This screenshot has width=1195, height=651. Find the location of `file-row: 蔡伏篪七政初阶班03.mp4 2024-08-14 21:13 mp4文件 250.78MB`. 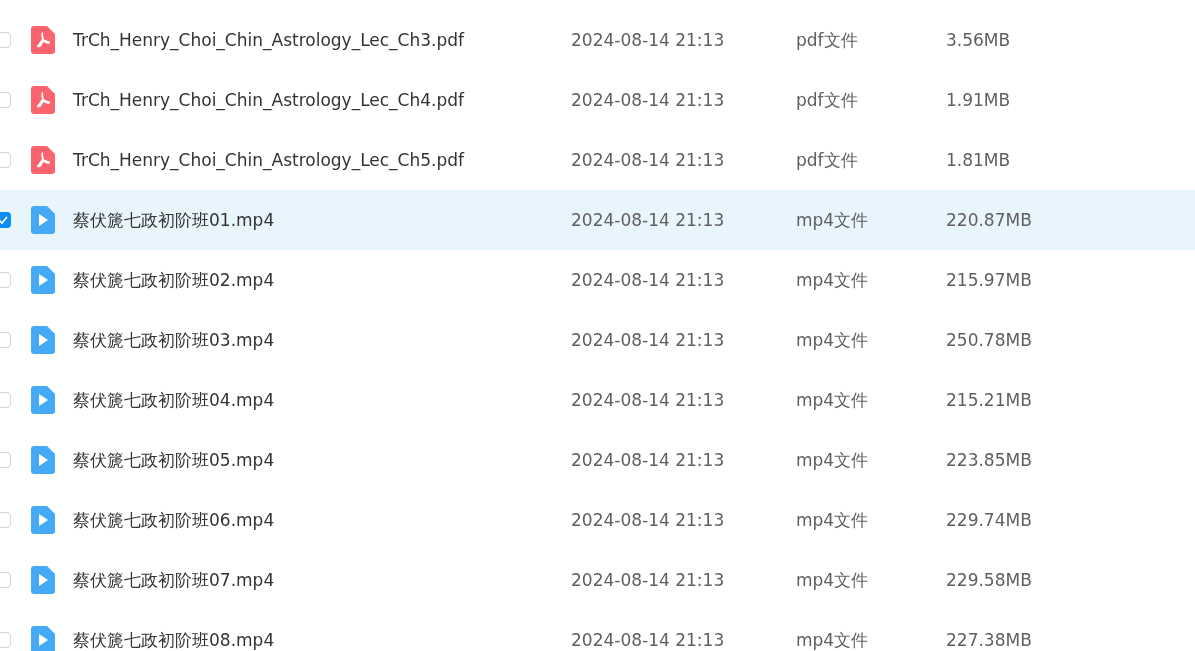

file-row: 蔡伏篪七政初阶班03.mp4 2024-08-14 21:13 mp4文件 250.78MB is located at coordinates (597, 340).